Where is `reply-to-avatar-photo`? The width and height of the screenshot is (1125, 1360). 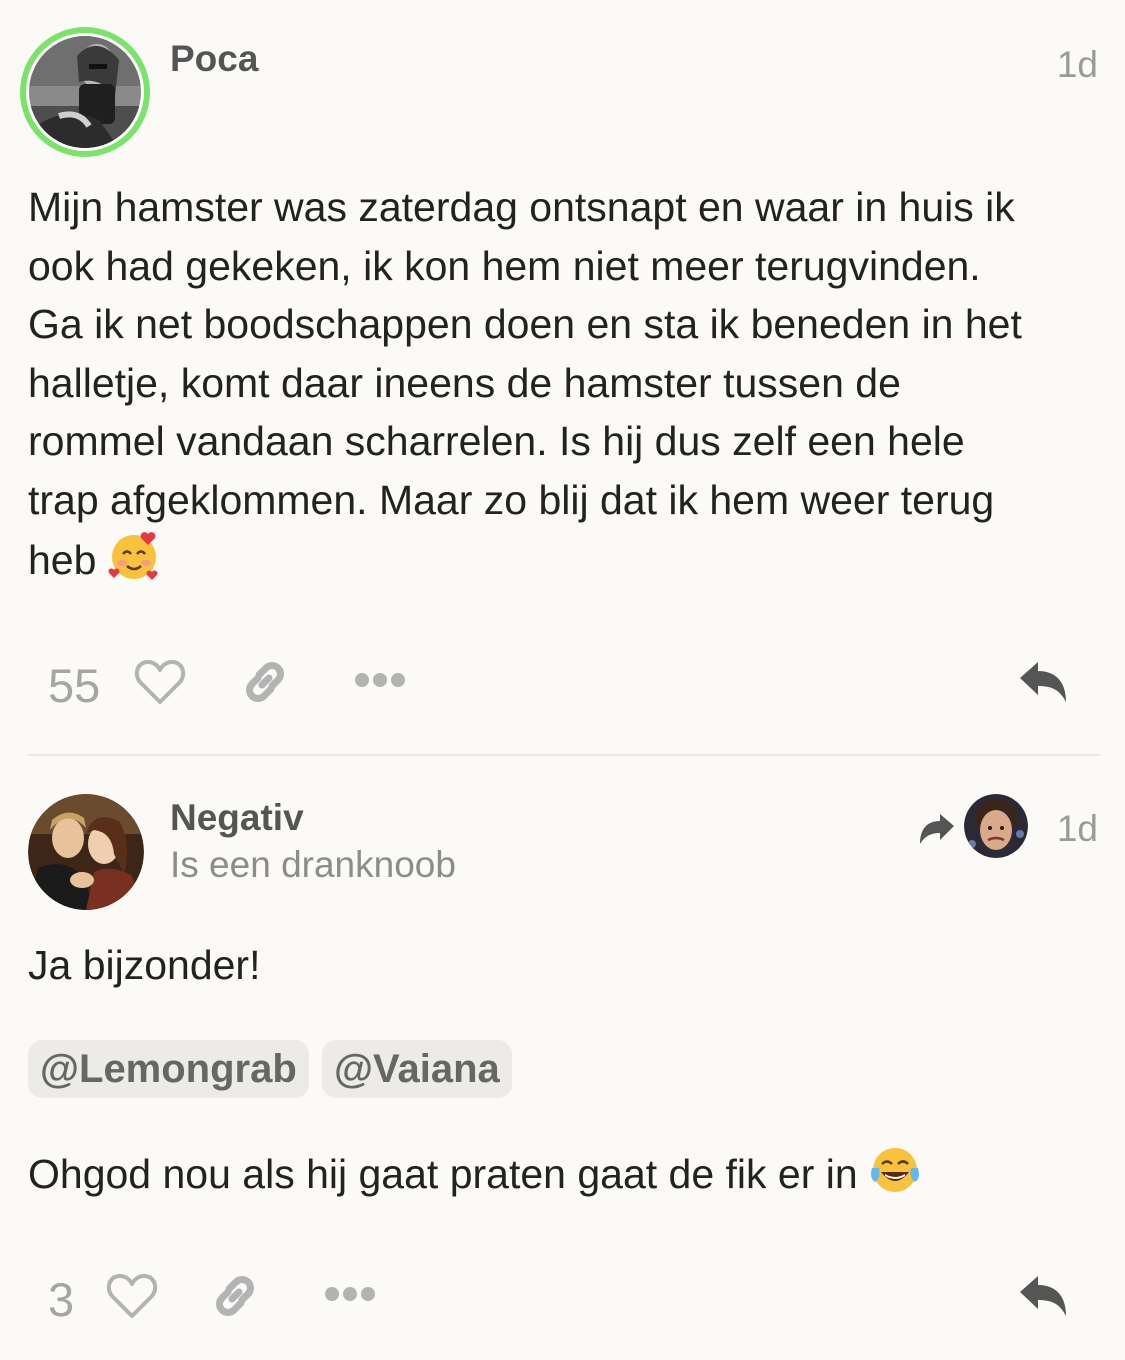
reply-to-avatar-photo is located at coordinates (996, 826).